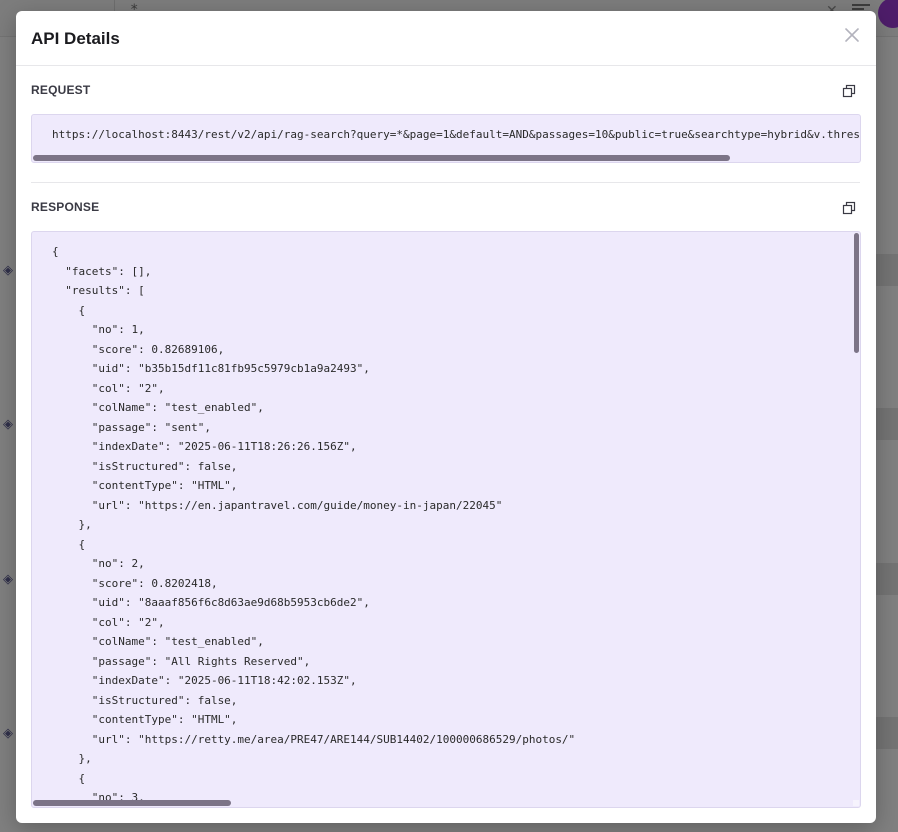 This screenshot has height=832, width=898. I want to click on response-json-line: "facets": [],, so click(102, 271).